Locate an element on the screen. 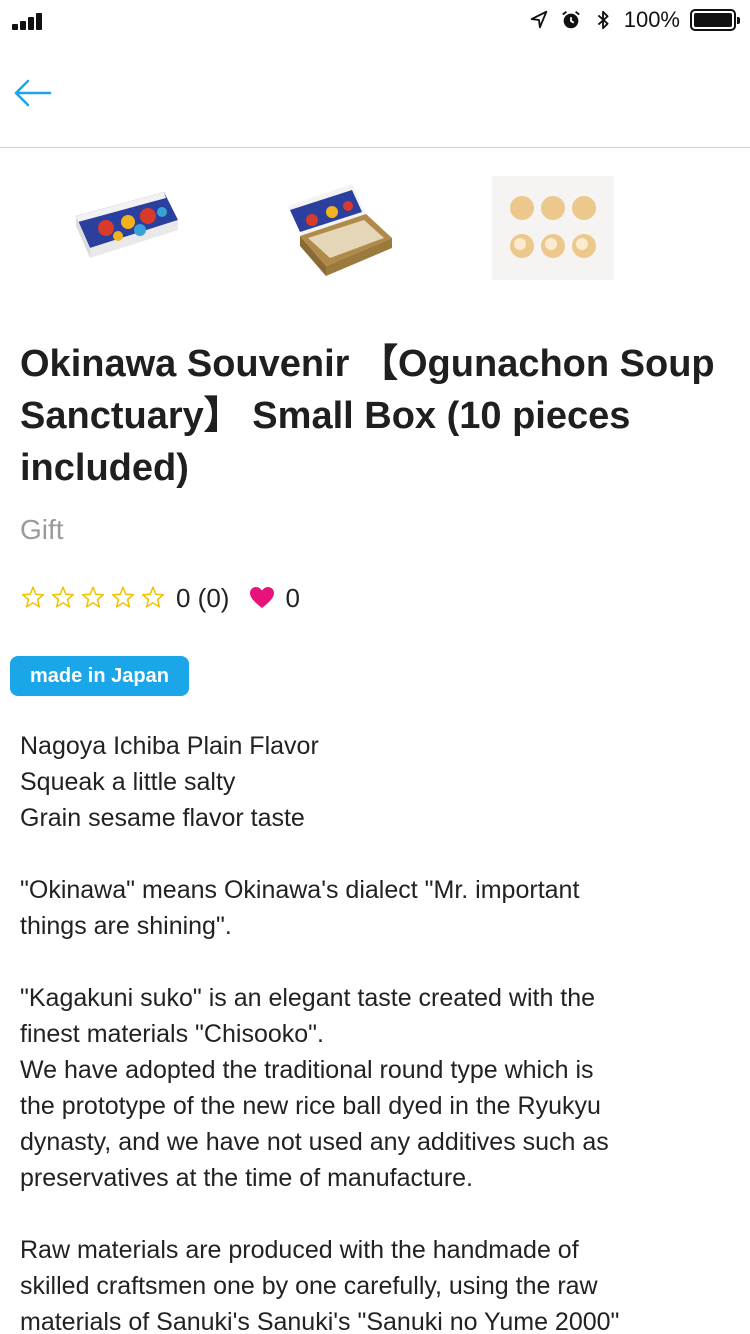  description-line: Nagoya Ichiba Plain Flavor is located at coordinates (169, 746).